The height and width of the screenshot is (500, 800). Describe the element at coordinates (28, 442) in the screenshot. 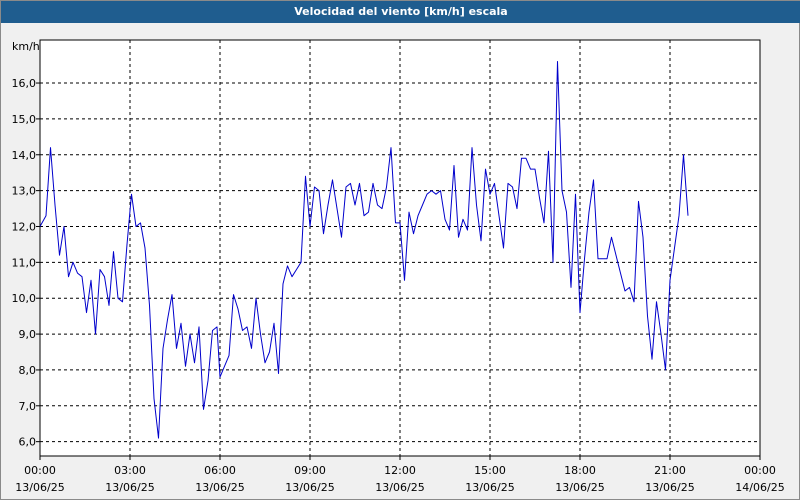

I see `y-tick-label: 6,0` at that location.